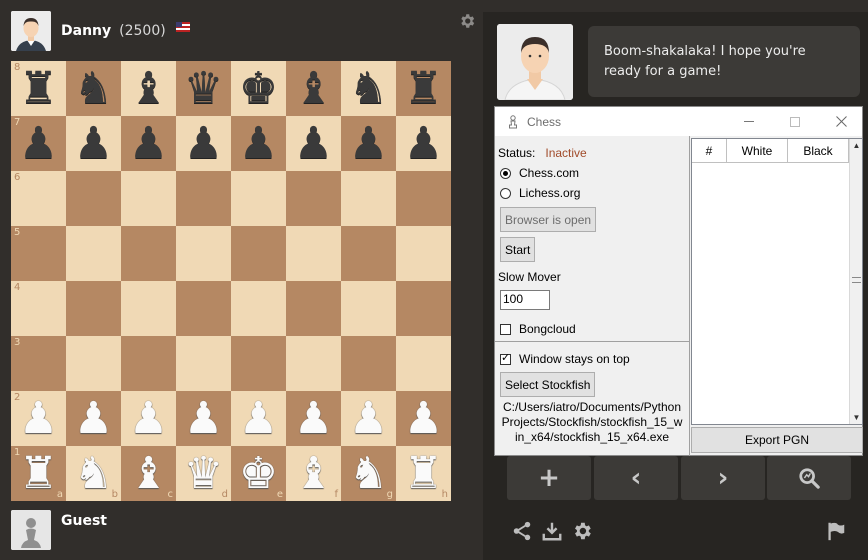 The height and width of the screenshot is (560, 868). I want to click on white-knight-icon: ♞, so click(368, 473).